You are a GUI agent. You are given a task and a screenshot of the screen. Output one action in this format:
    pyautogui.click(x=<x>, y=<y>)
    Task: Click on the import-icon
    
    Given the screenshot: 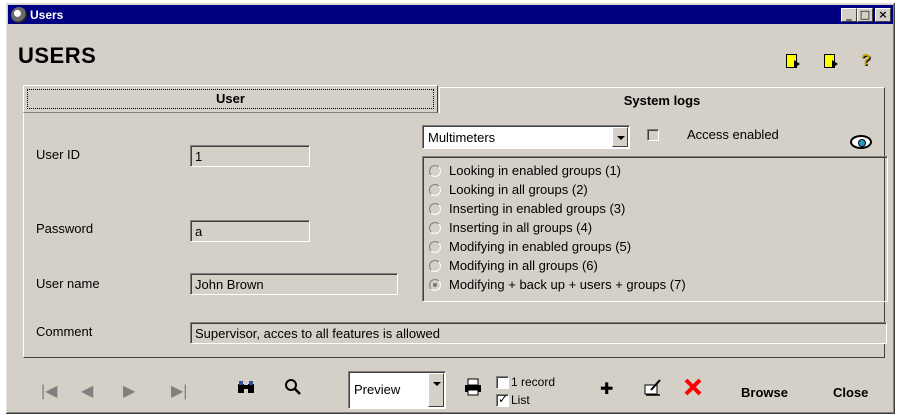 What is the action you would take?
    pyautogui.click(x=831, y=61)
    